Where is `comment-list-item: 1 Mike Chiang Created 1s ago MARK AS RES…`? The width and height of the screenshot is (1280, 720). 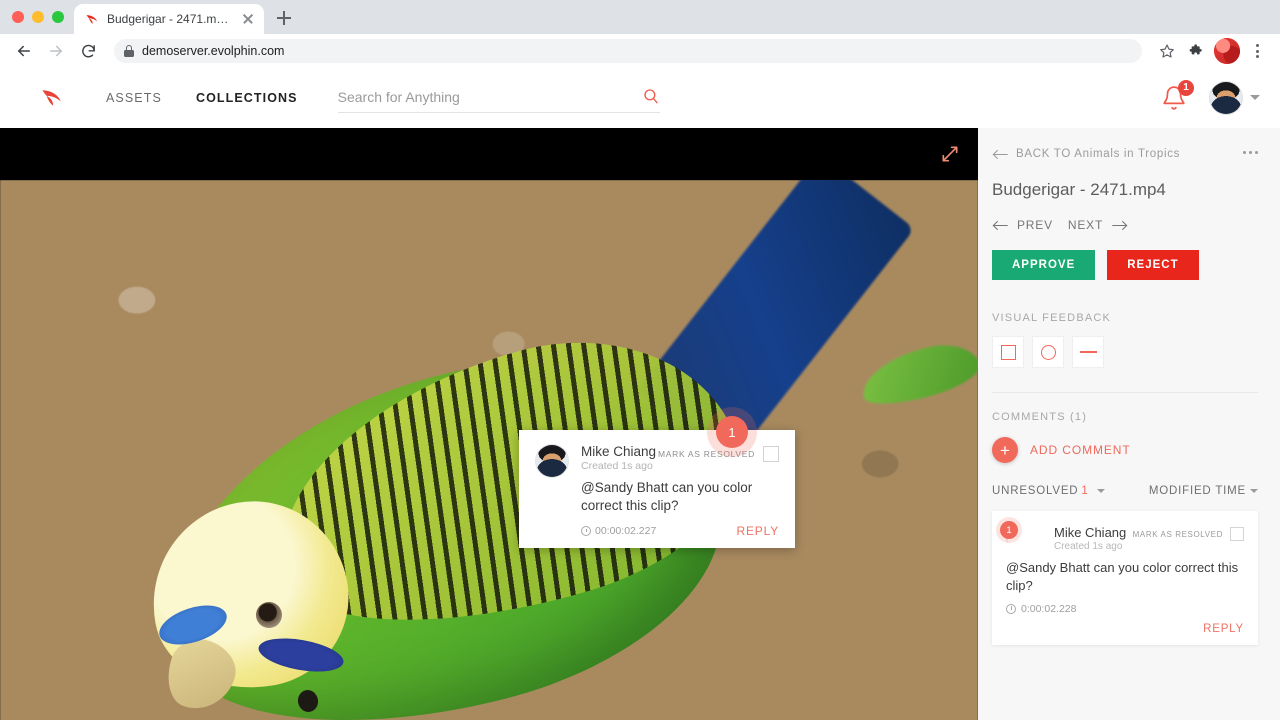 comment-list-item: 1 Mike Chiang Created 1s ago MARK AS RES… is located at coordinates (1125, 578).